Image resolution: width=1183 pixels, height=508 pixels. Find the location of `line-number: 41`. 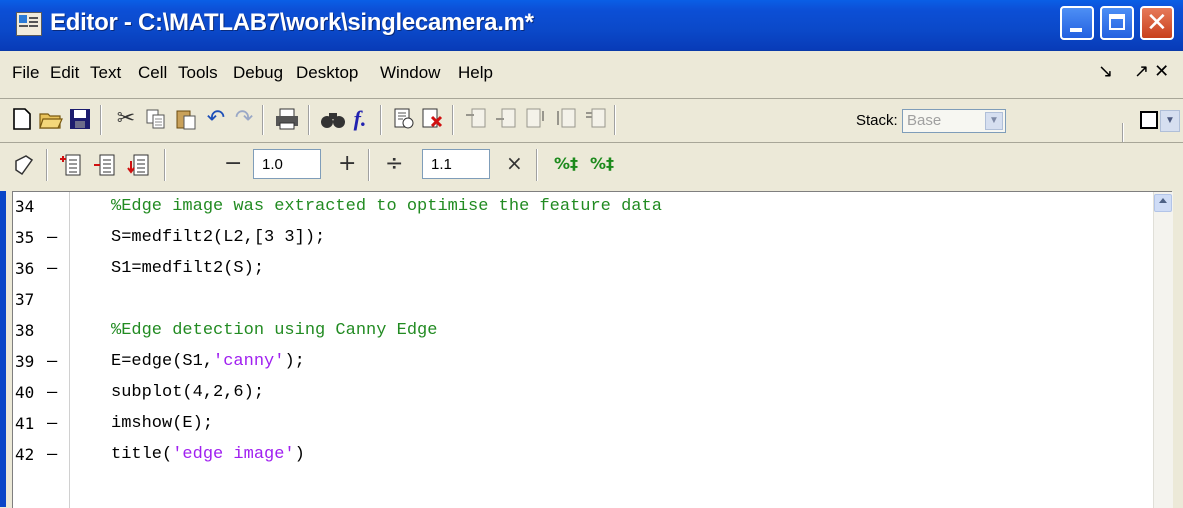

line-number: 41 is located at coordinates (25, 423).